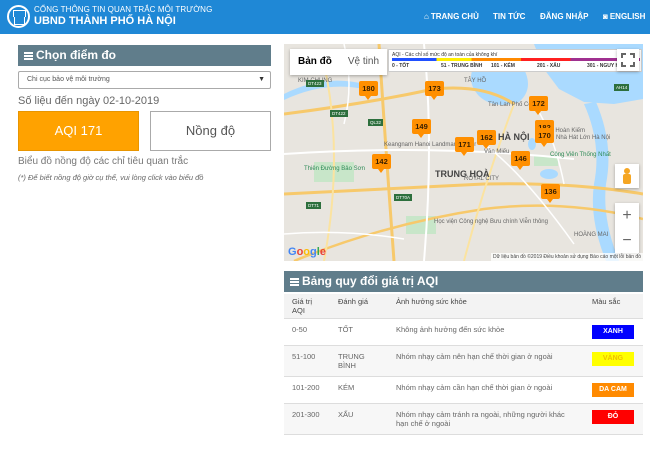  Describe the element at coordinates (549, 66) in the screenshot. I see `legend-level: 201 - XẤU` at that location.